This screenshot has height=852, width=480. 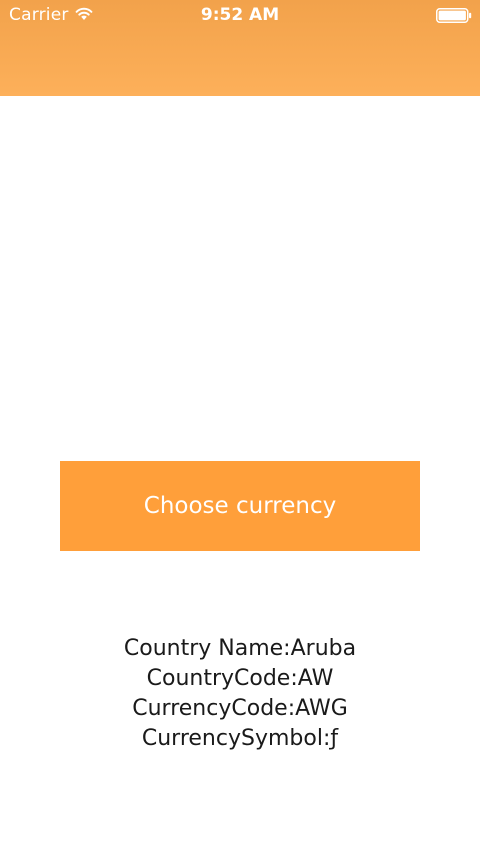 I want to click on choose-currency-button-label: Choose currency, so click(x=240, y=506).